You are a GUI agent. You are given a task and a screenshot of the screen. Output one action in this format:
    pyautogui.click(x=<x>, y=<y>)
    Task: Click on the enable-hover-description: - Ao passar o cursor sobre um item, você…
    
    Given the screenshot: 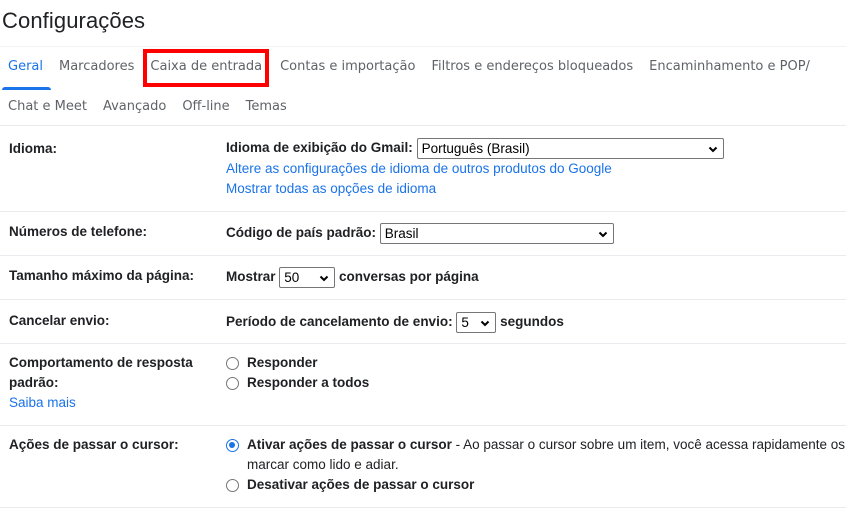 What is the action you would take?
    pyautogui.click(x=650, y=444)
    